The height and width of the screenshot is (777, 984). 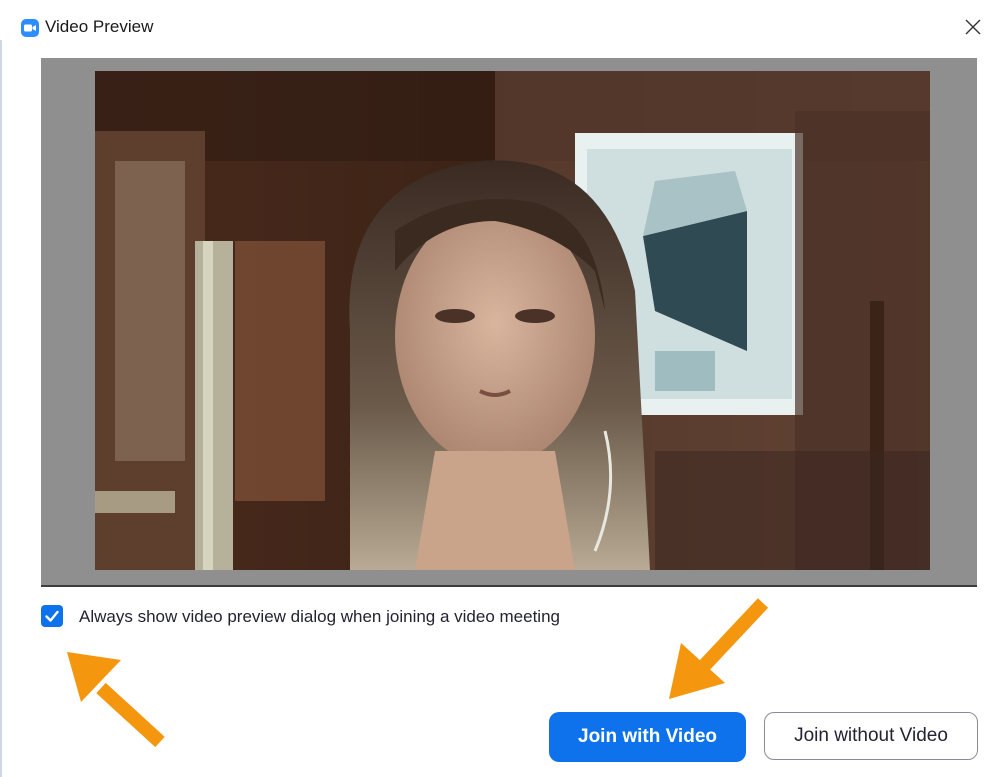 I want to click on window-left-border, so click(x=1, y=408).